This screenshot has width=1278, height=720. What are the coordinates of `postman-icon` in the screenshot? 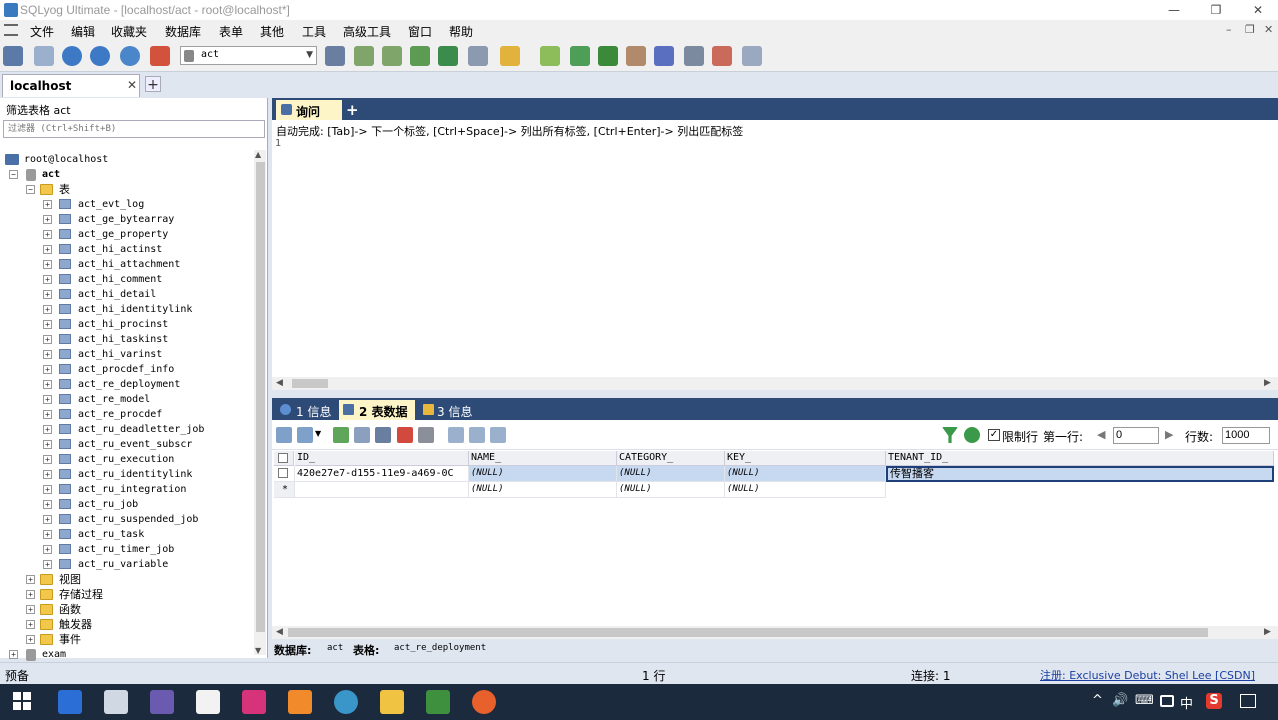 It's located at (484, 702).